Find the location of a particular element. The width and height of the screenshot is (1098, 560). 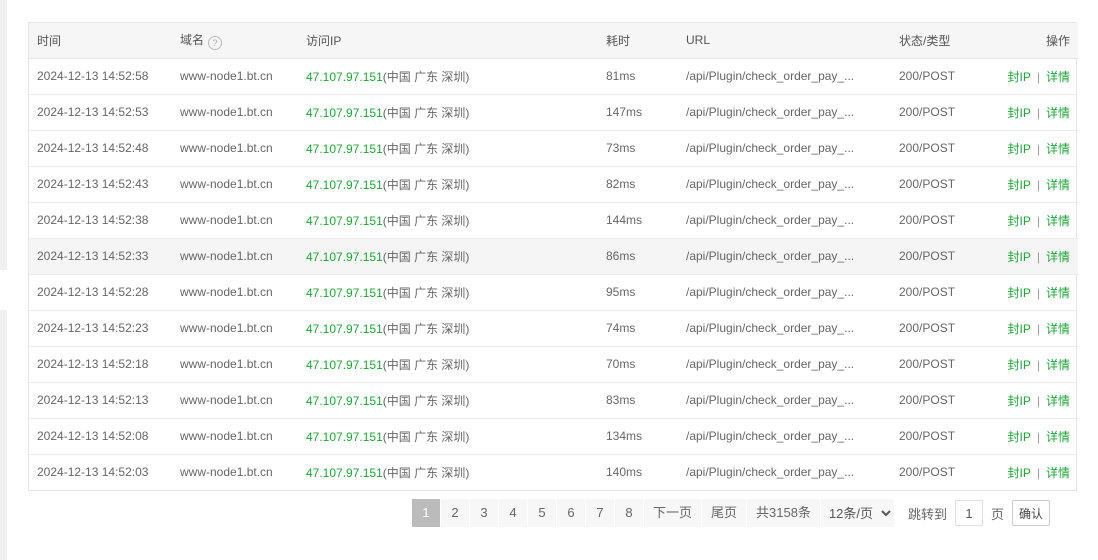

cell-cost: 83ms is located at coordinates (621, 400).